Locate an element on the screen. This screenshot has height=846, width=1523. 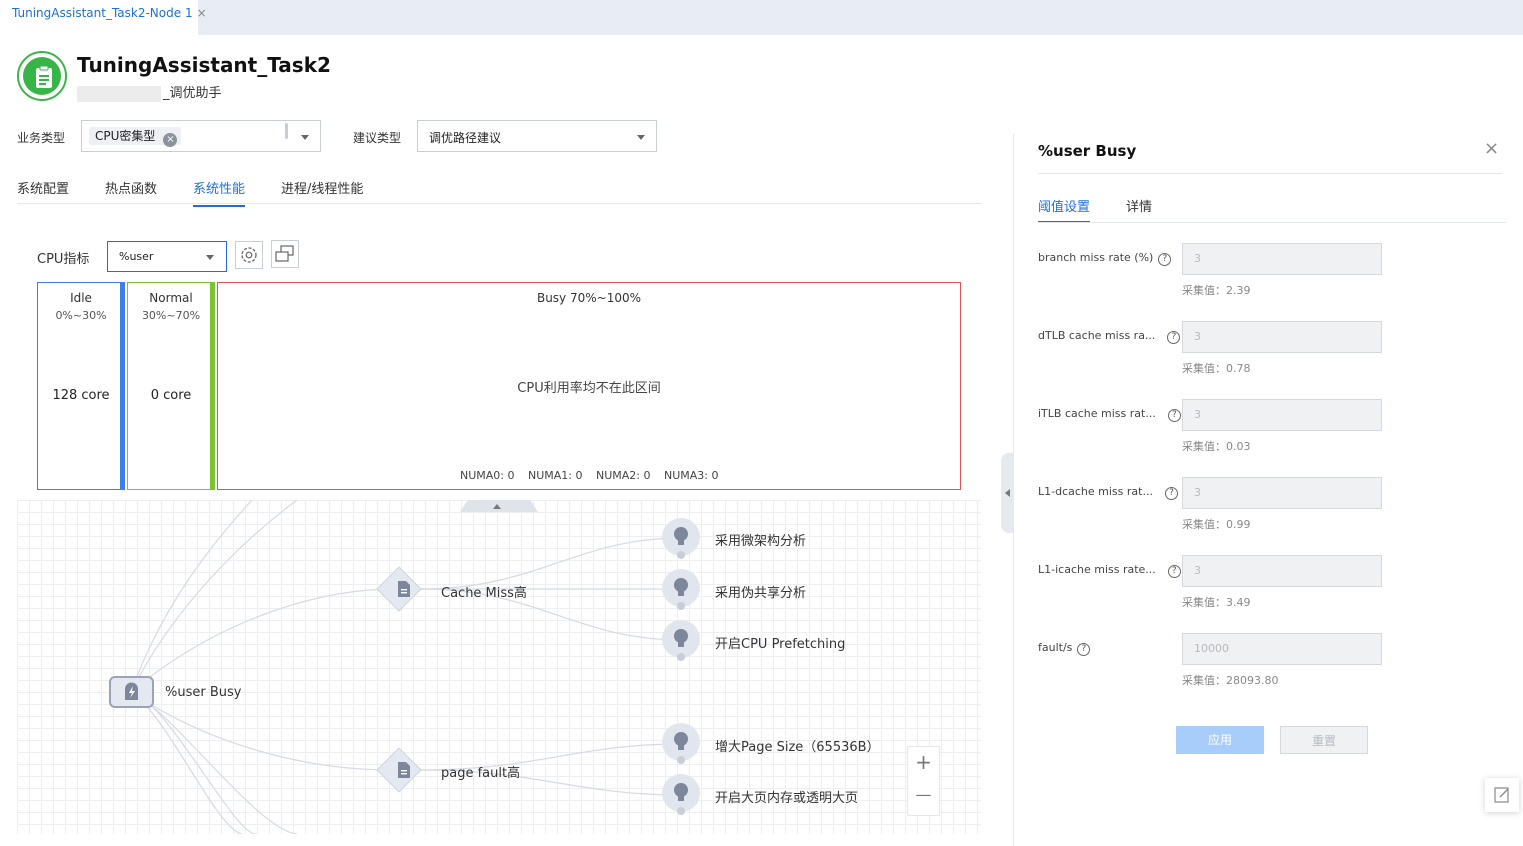
chip-label: CPU密集型 is located at coordinates (125, 136).